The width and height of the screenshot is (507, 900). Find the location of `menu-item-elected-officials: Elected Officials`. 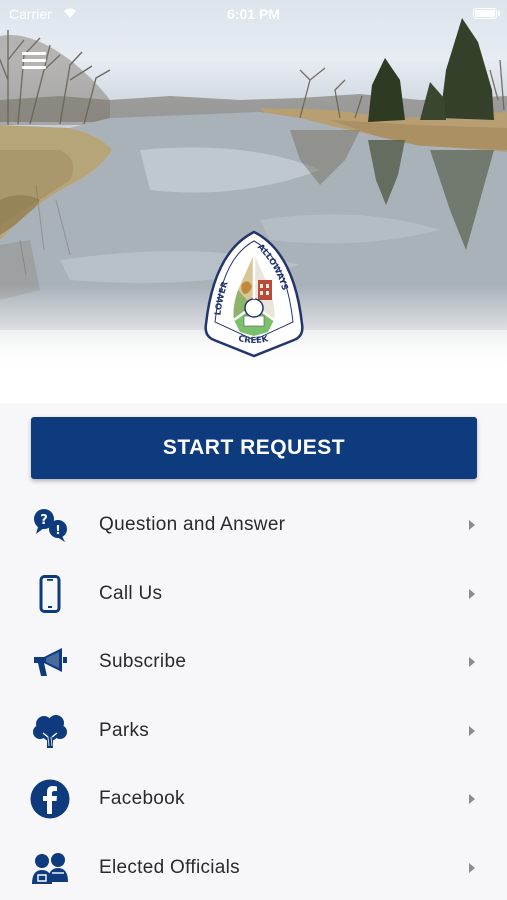

menu-item-elected-officials: Elected Officials is located at coordinates (253, 867).